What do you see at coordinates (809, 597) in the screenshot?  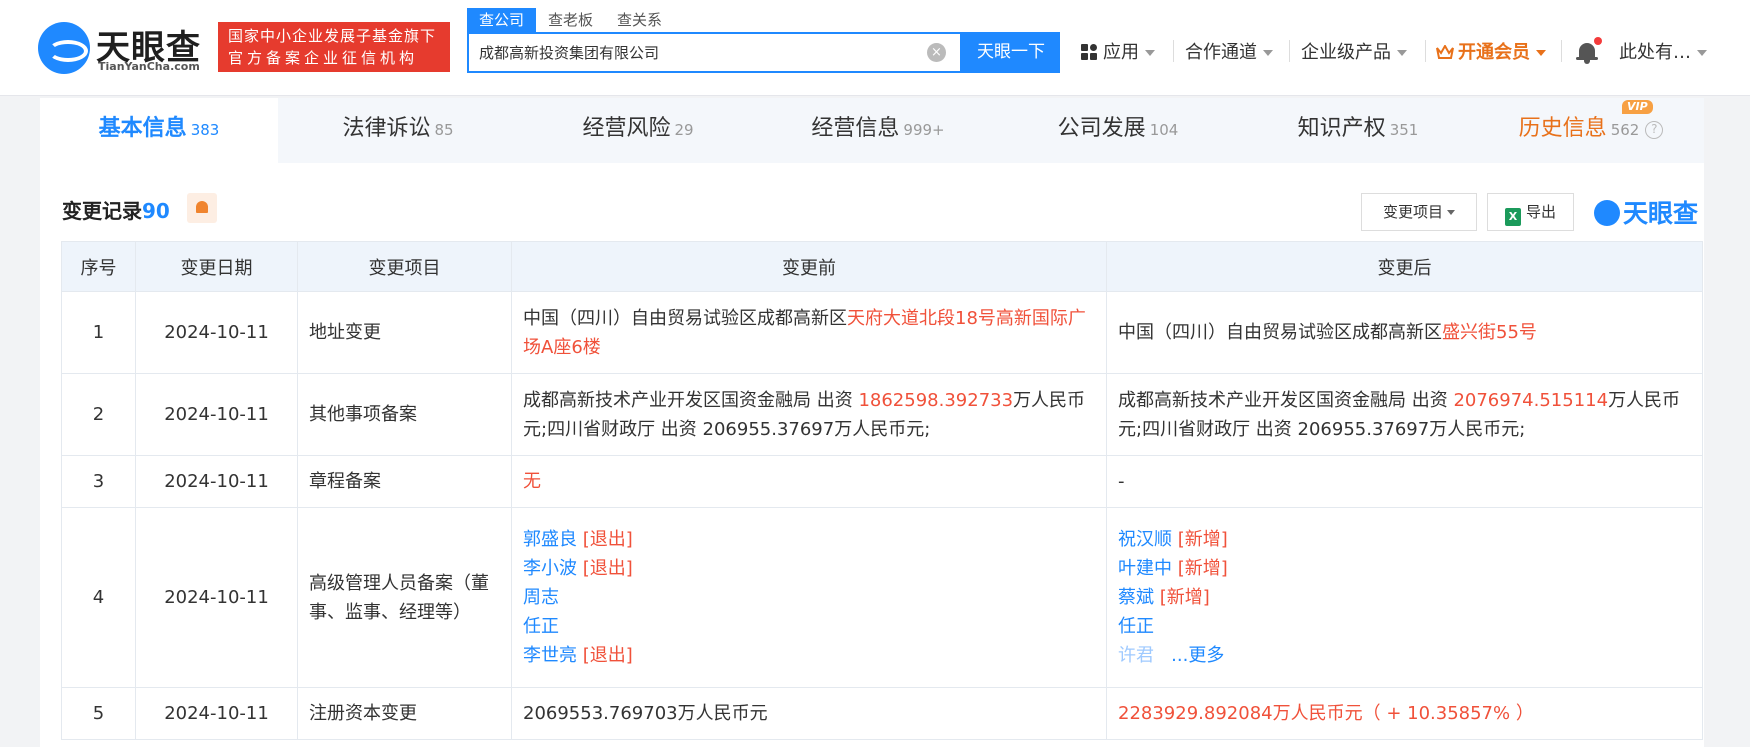 I see `person-entry: 周志` at bounding box center [809, 597].